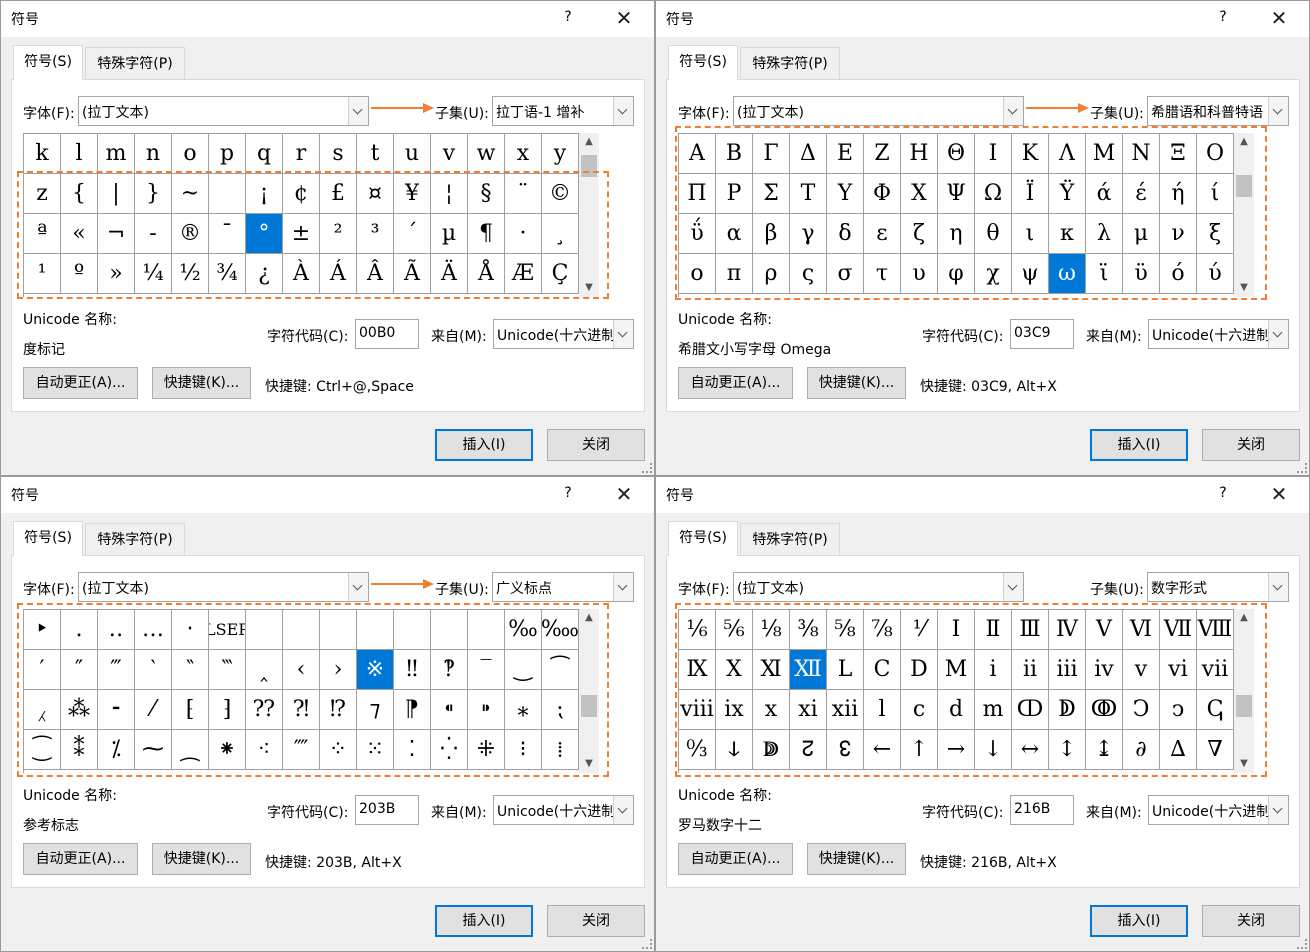 The image size is (1310, 952). What do you see at coordinates (387, 334) in the screenshot?
I see `char-code-input: 00B0` at bounding box center [387, 334].